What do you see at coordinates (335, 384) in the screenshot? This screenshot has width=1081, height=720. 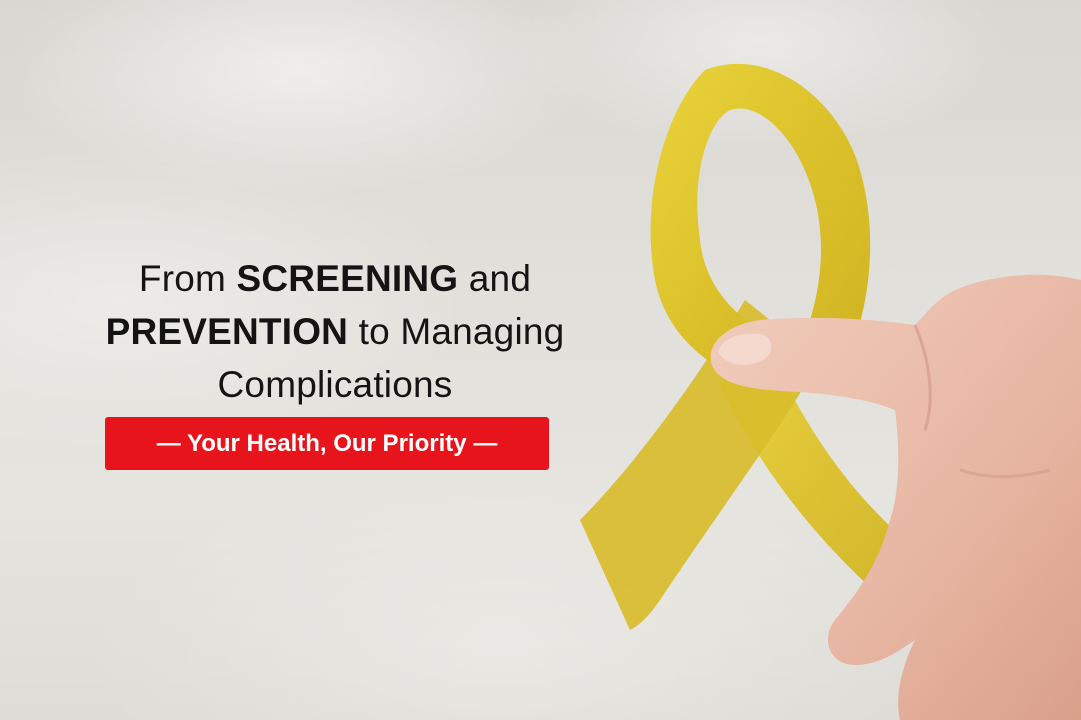 I see `headline-line-3: Complications` at bounding box center [335, 384].